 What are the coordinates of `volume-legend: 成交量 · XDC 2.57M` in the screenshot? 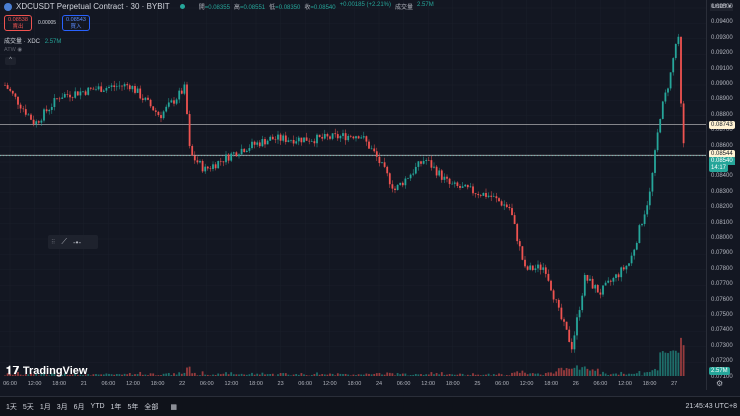 It's located at (32, 40).